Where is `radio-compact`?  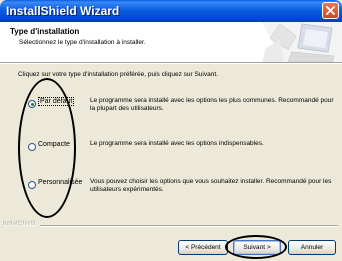
radio-compact is located at coordinates (32, 147).